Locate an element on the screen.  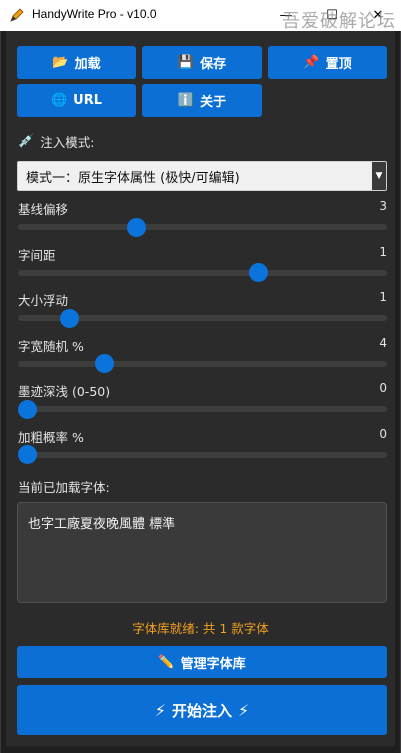
load-label: 加载 is located at coordinates (87, 64).